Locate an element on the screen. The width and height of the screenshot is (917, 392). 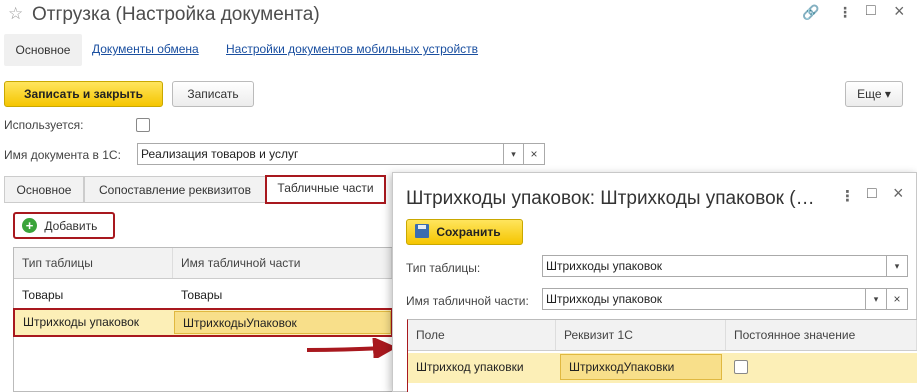
add-label: Добавить is located at coordinates (71, 226).